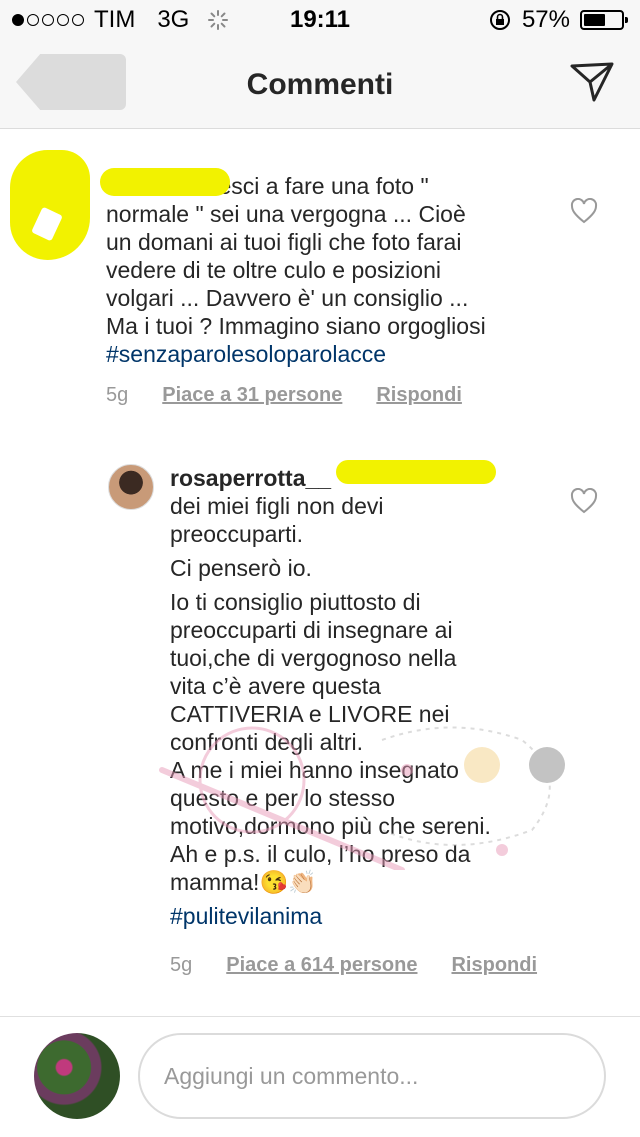 Image resolution: width=640 pixels, height=1137 pixels. What do you see at coordinates (321, 965) in the screenshot?
I see `likes-link: Piace a 614 persone` at bounding box center [321, 965].